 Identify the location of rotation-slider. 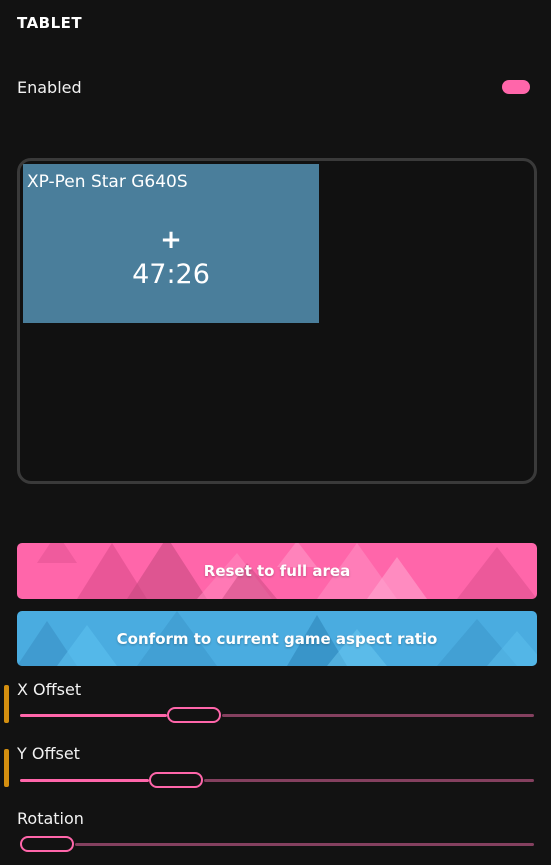
(277, 844).